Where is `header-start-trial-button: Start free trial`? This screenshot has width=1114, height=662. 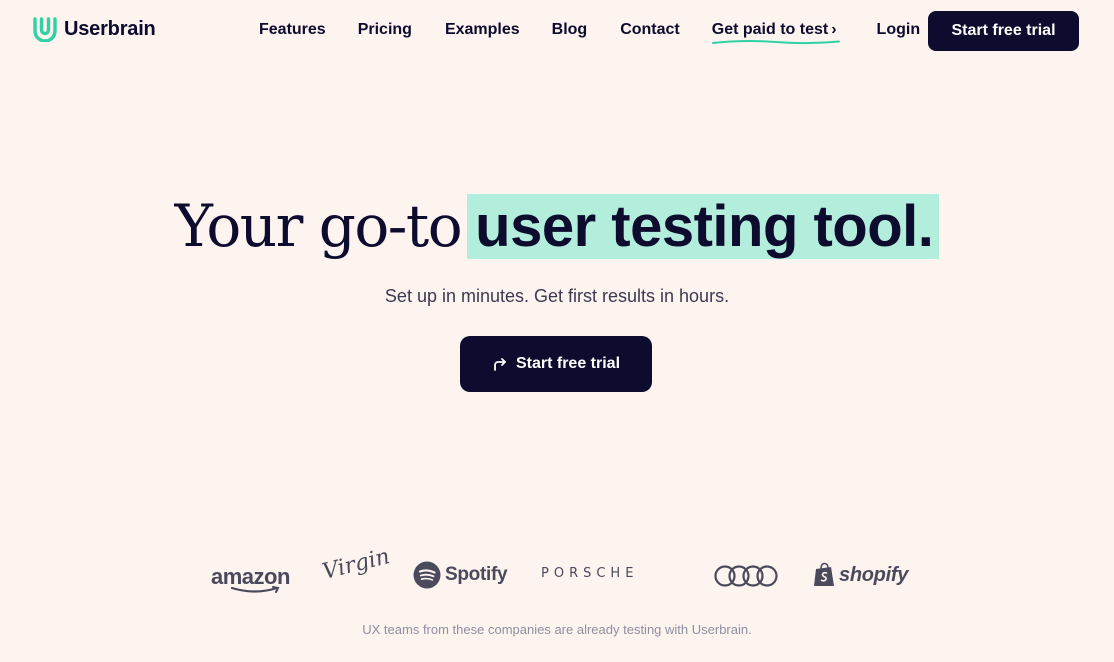 header-start-trial-button: Start free trial is located at coordinates (1003, 31).